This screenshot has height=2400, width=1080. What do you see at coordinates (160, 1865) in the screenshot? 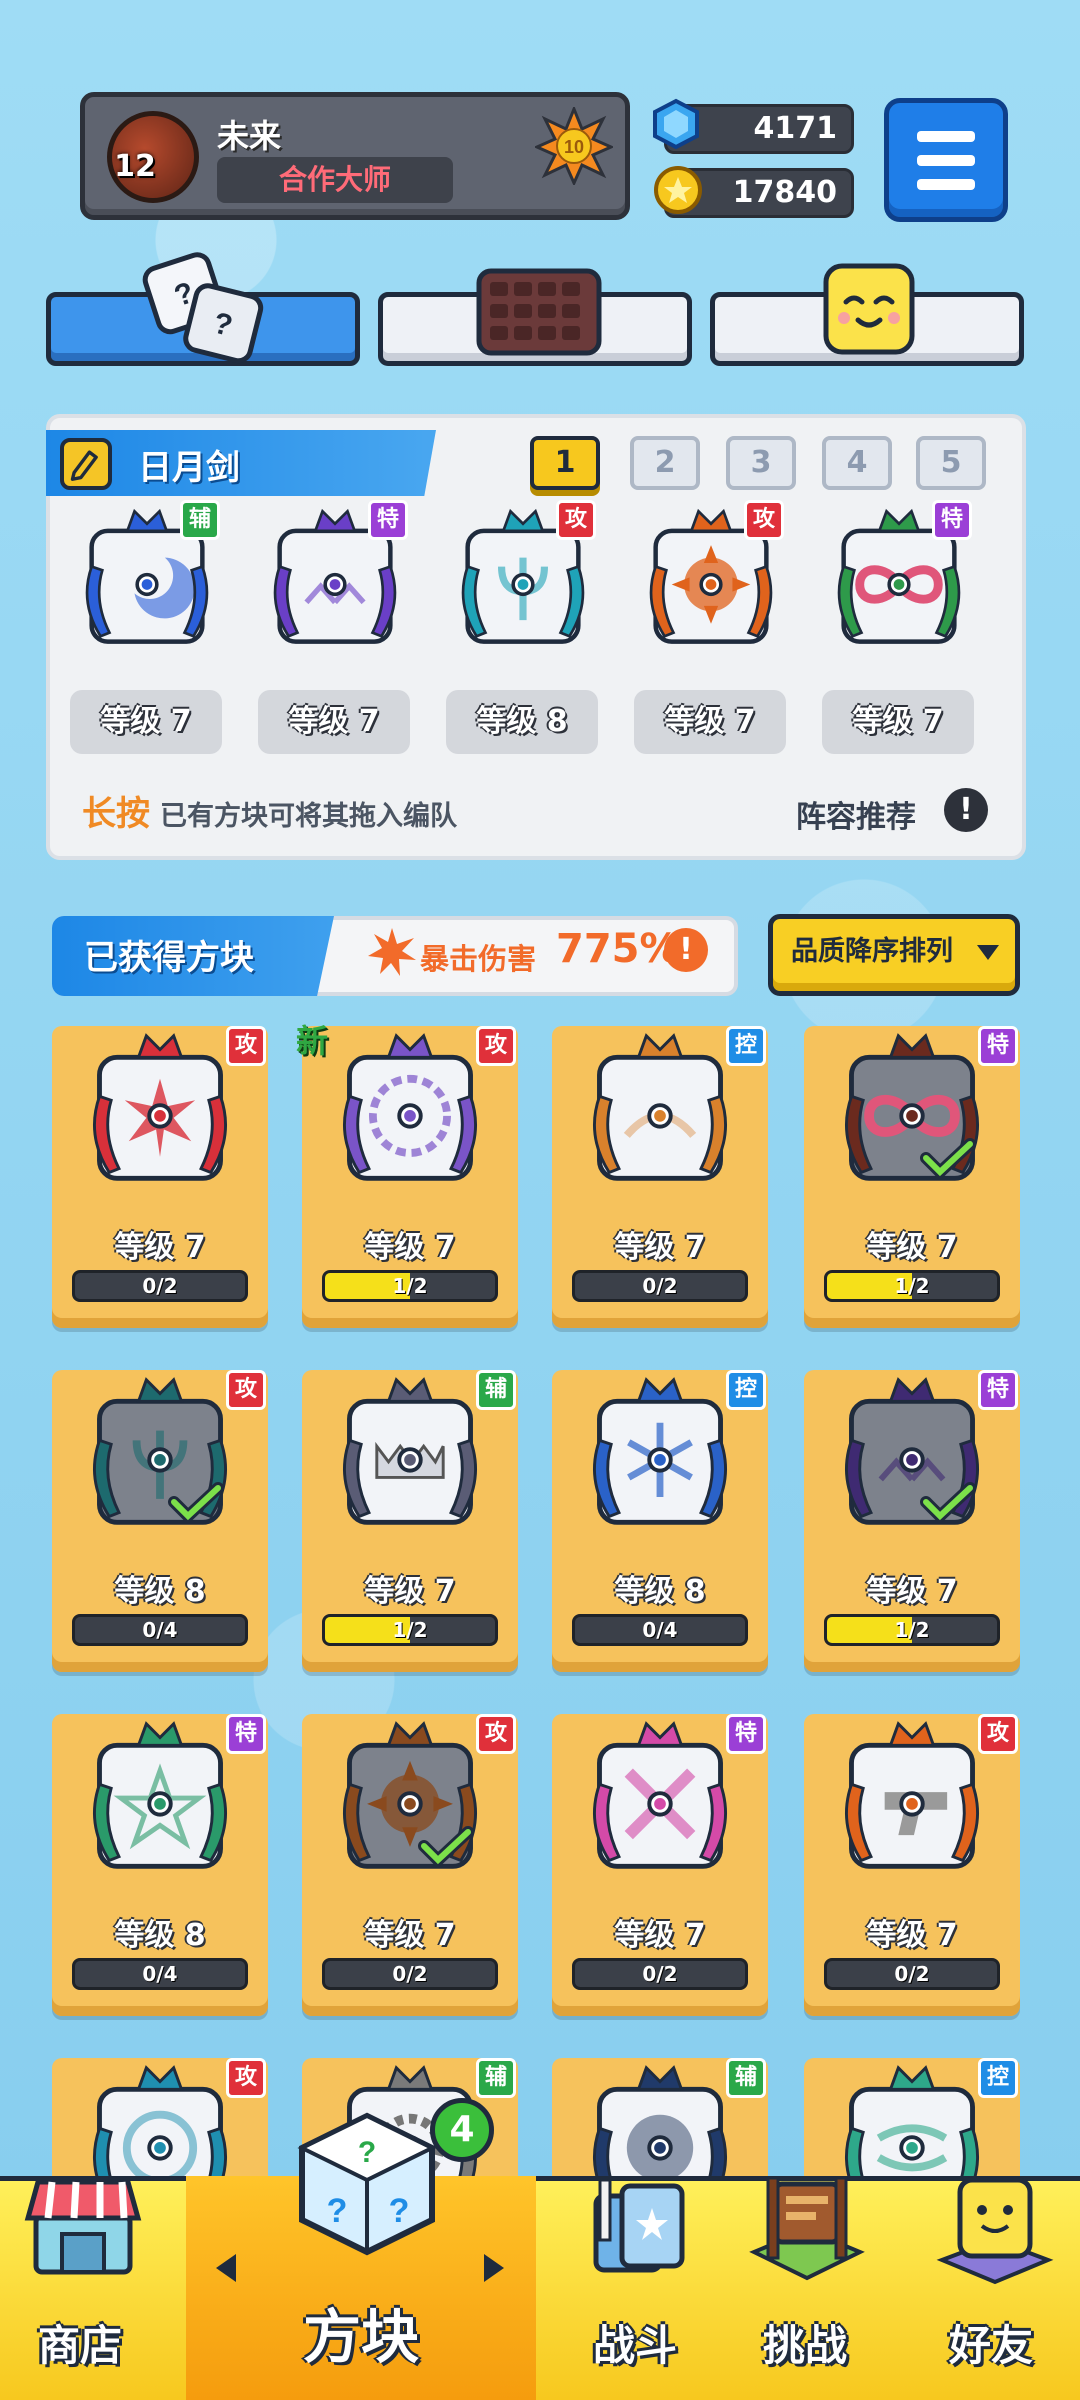
I see `block-card: 特等级 8 0/4` at bounding box center [160, 1865].